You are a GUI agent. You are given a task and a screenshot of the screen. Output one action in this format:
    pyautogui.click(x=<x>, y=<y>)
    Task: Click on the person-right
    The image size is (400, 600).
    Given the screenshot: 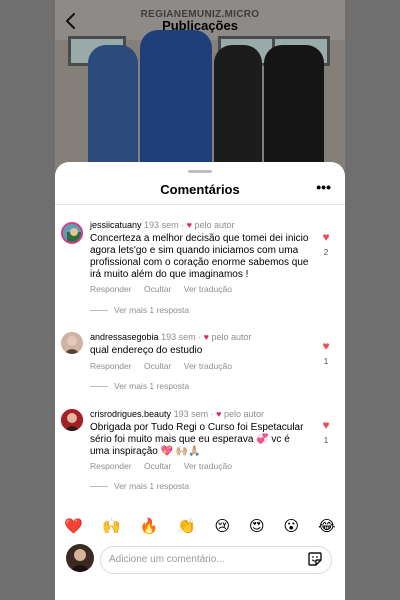 What is the action you would take?
    pyautogui.click(x=238, y=107)
    